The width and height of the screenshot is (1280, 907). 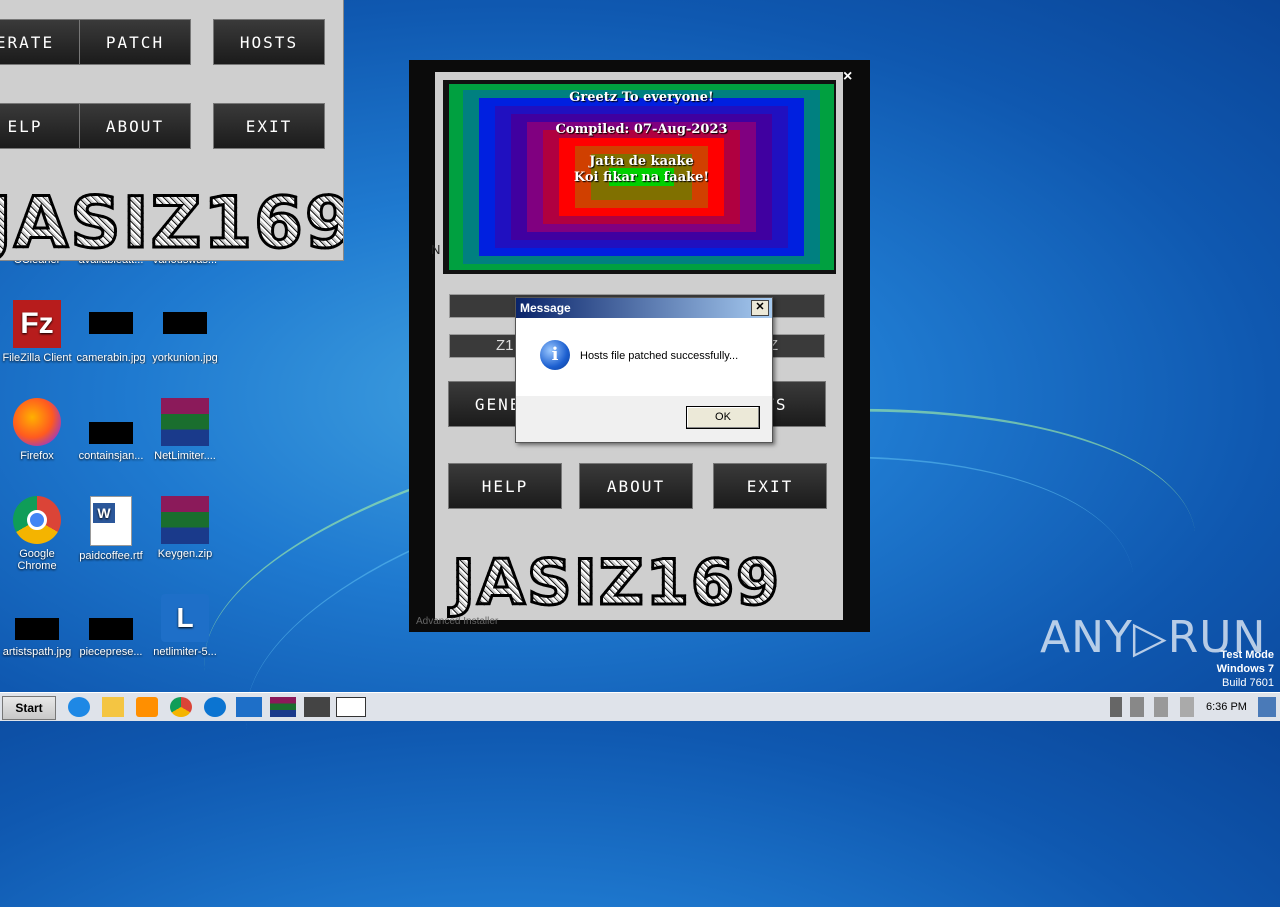 I want to click on desktop-icon-paidcoffee: W paidcoffee.rtf, so click(x=111, y=529).